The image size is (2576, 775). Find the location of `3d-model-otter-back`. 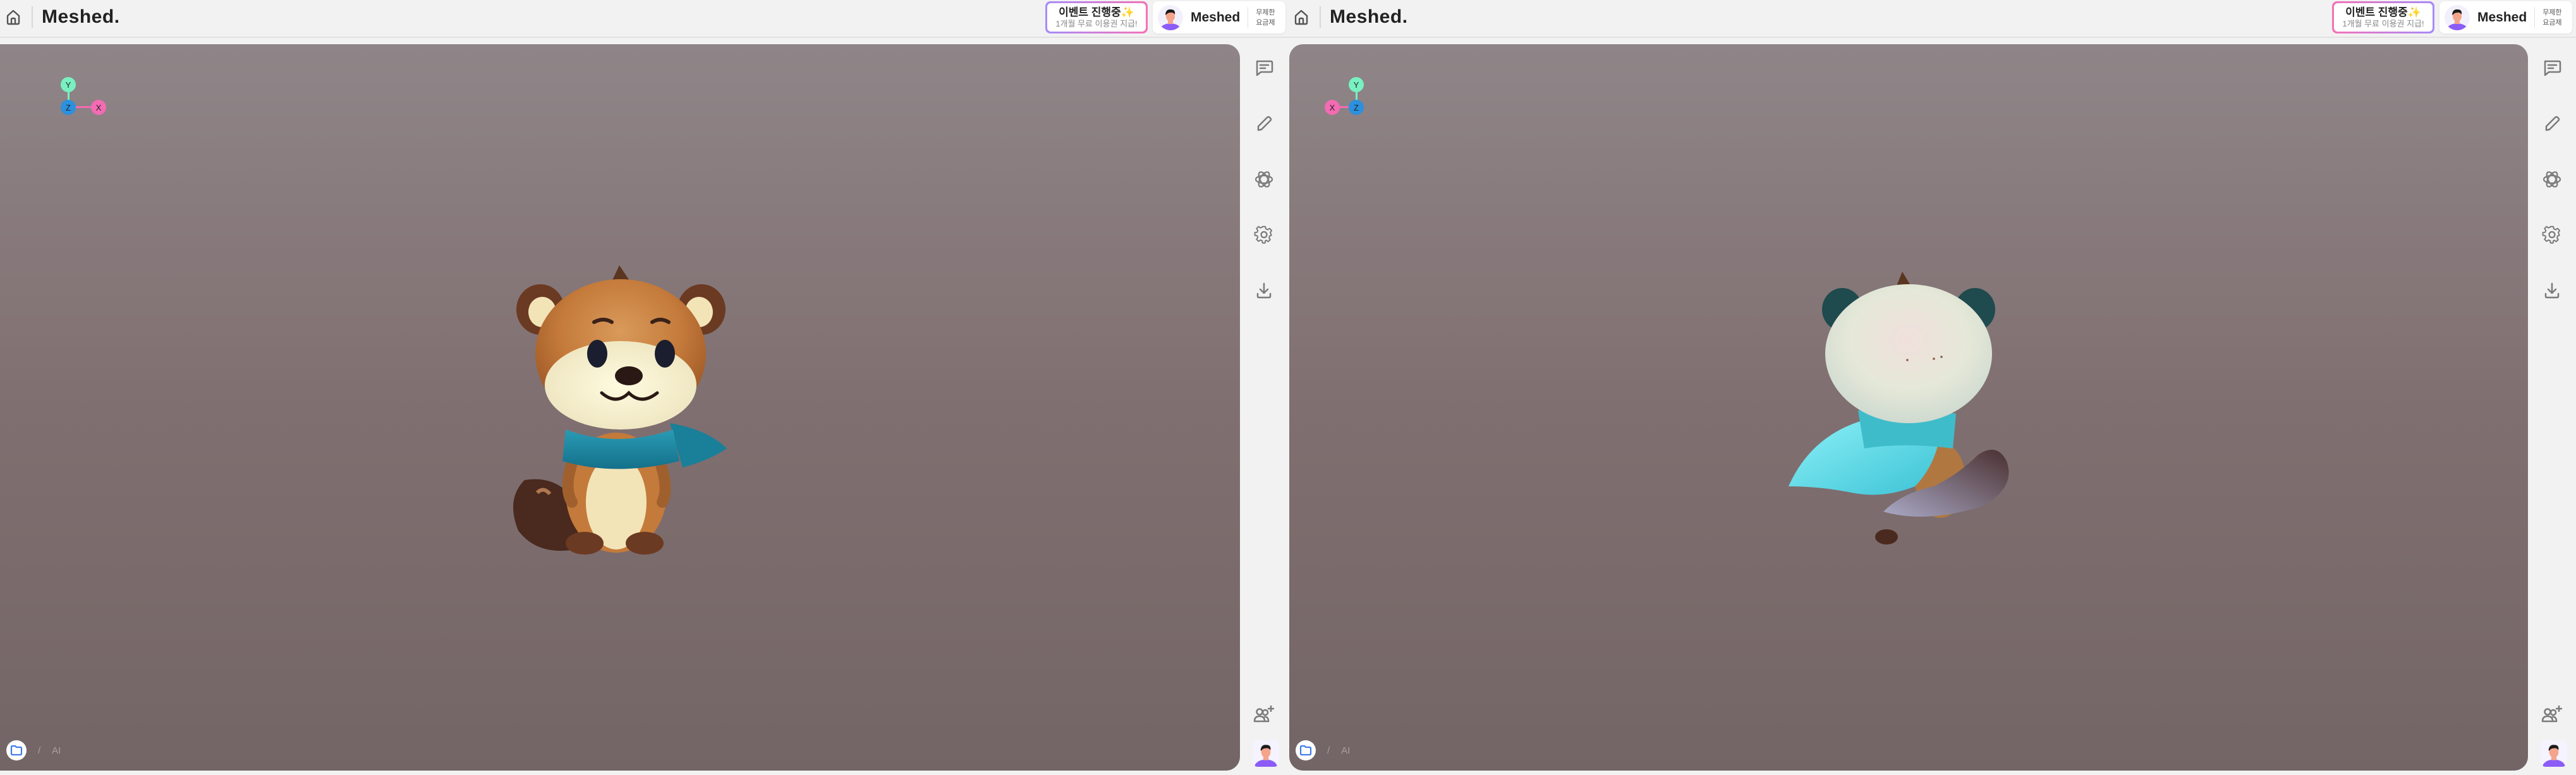

3d-model-otter-back is located at coordinates (1899, 408).